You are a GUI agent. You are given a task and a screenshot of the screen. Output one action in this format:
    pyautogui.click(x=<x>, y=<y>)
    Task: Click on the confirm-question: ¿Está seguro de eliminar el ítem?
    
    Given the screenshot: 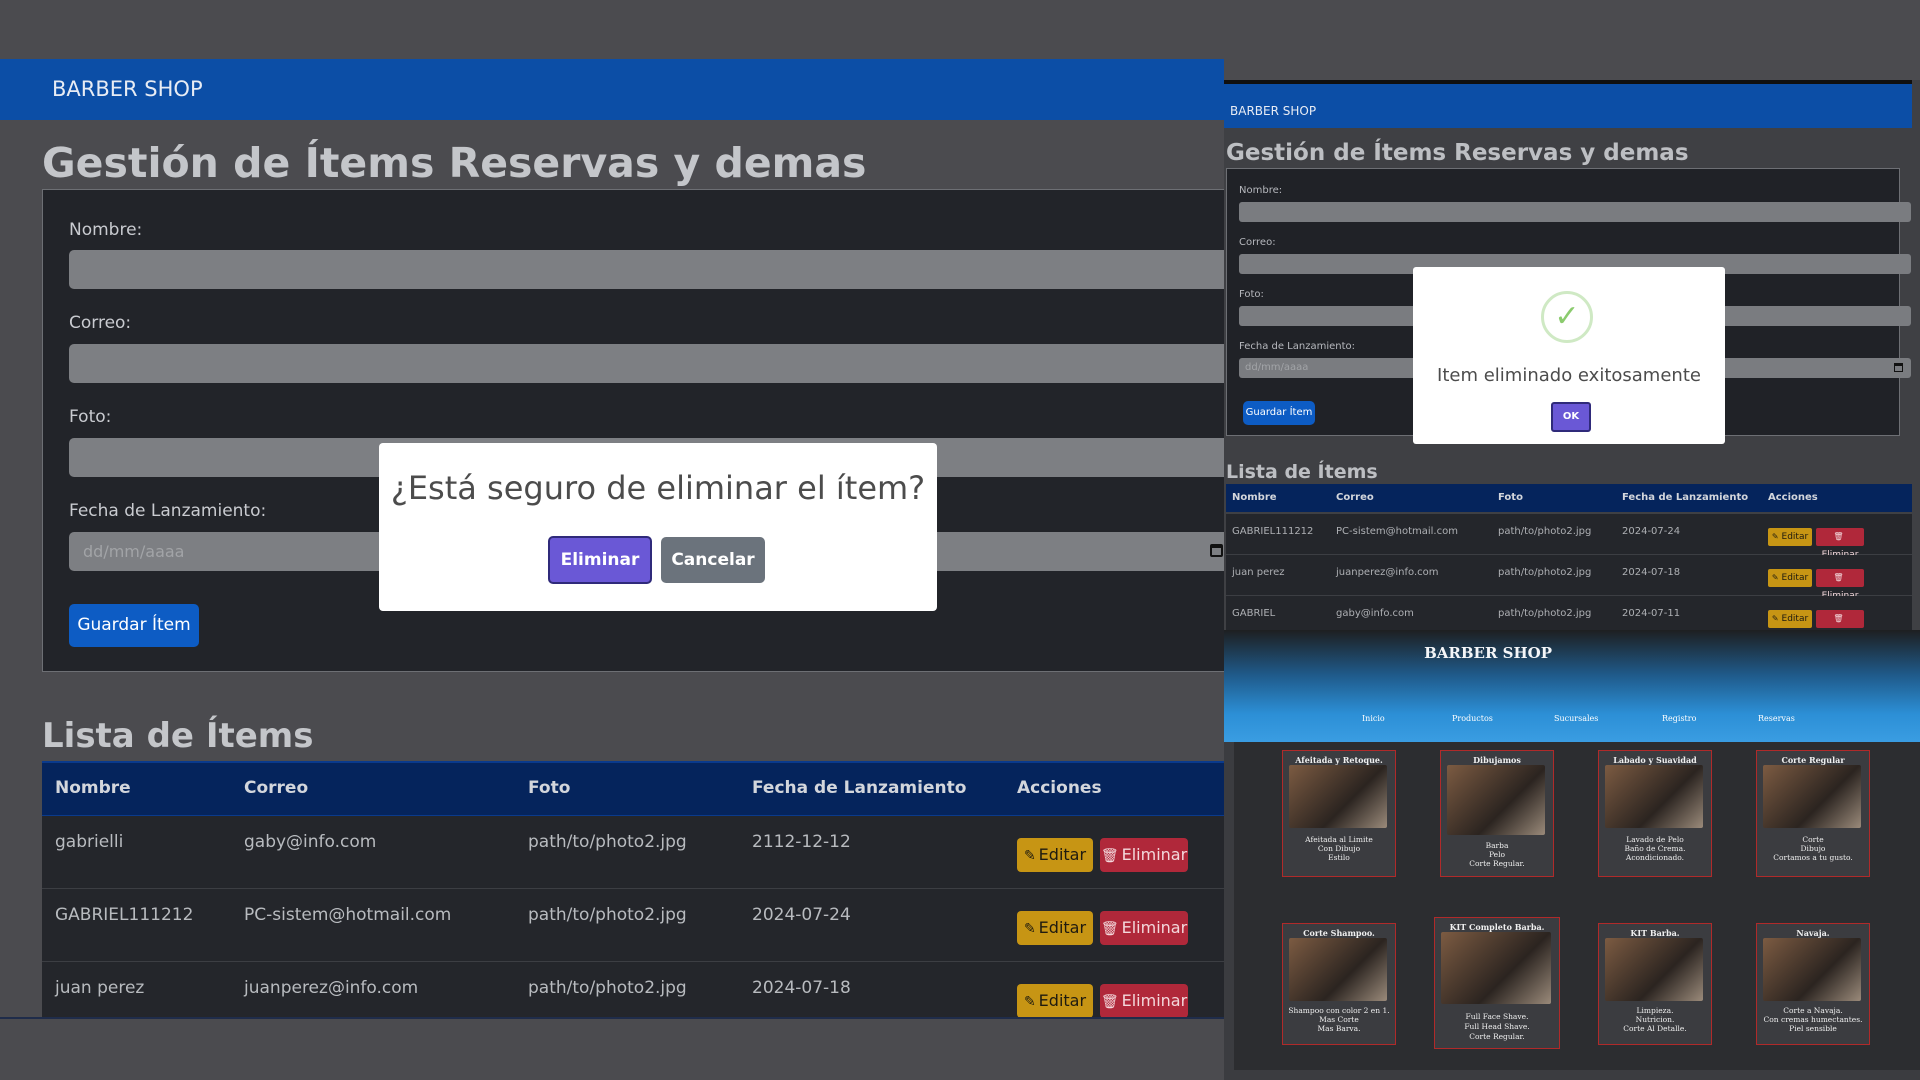 What is the action you would take?
    pyautogui.click(x=658, y=488)
    